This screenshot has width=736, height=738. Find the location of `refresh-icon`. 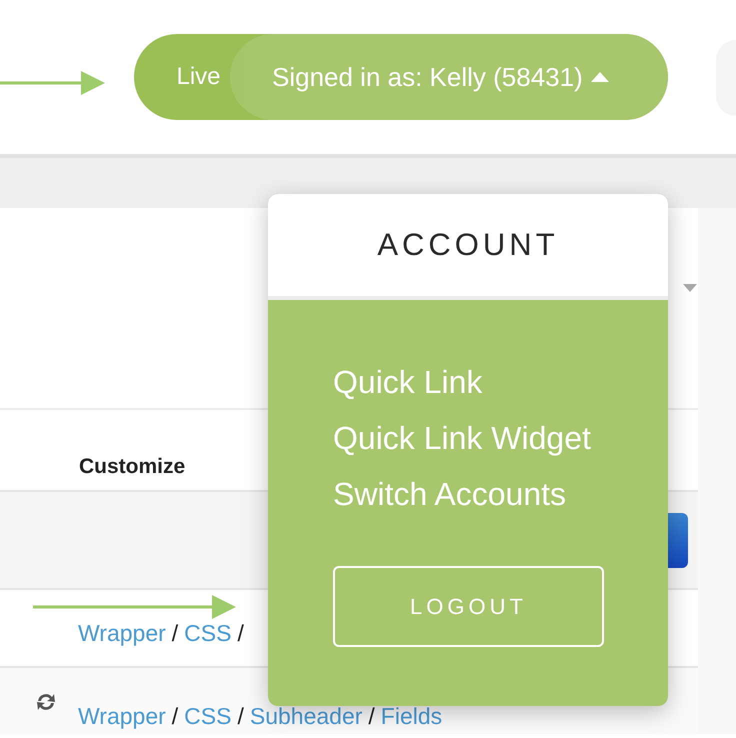

refresh-icon is located at coordinates (46, 702).